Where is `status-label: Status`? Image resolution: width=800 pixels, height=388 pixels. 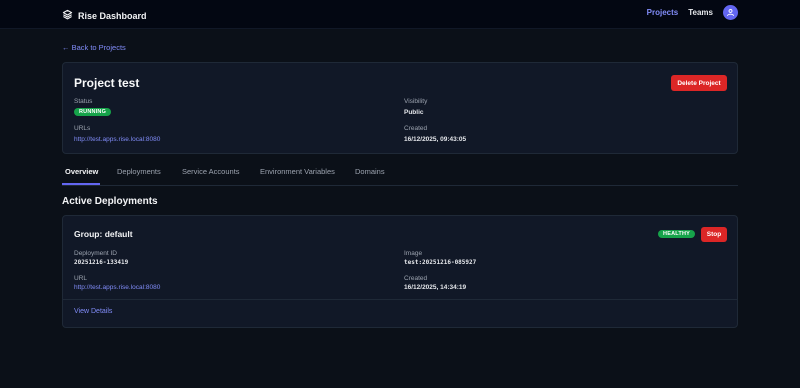 status-label: Status is located at coordinates (83, 101).